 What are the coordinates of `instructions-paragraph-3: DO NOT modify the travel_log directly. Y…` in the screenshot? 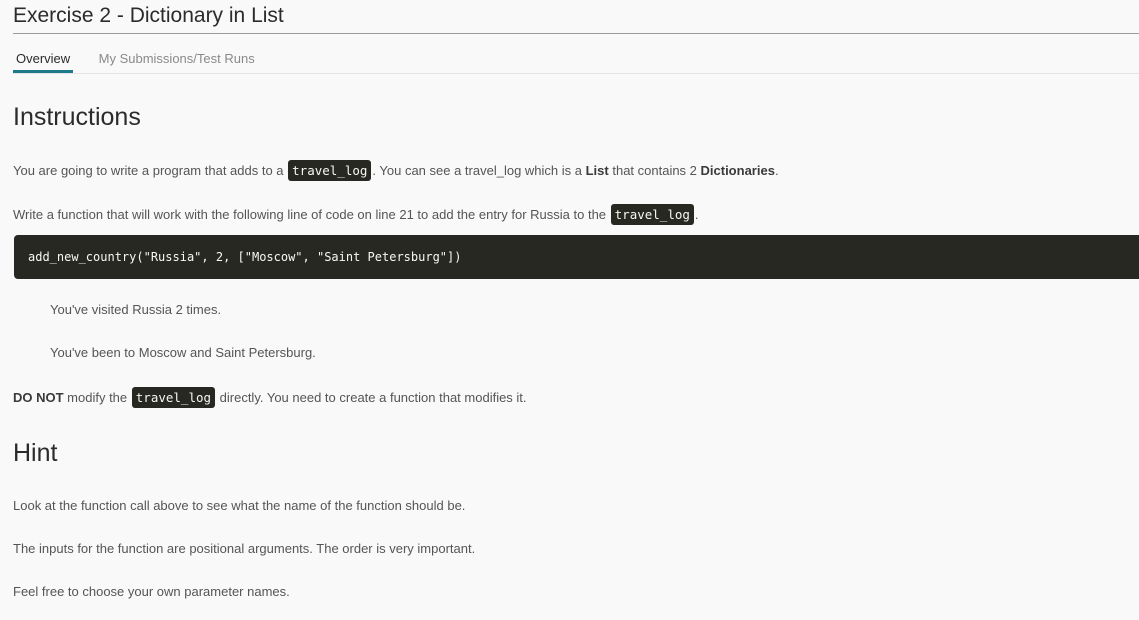 It's located at (270, 397).